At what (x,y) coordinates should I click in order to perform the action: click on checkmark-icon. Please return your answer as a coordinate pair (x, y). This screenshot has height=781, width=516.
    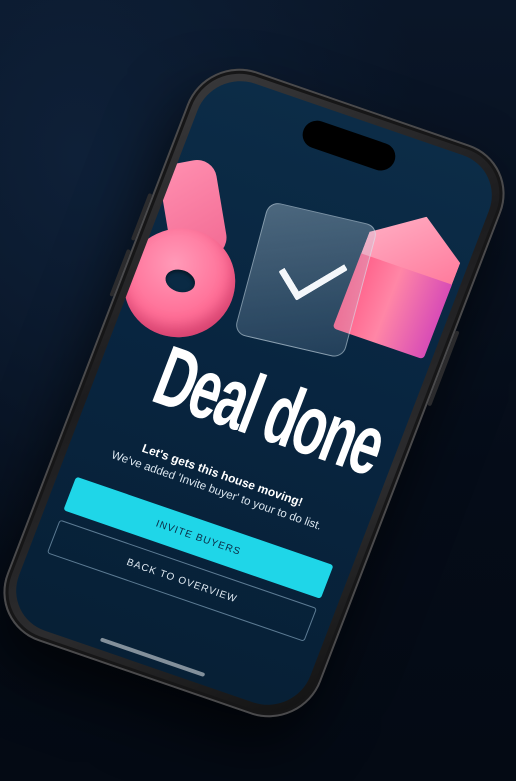
    Looking at the image, I should click on (313, 270).